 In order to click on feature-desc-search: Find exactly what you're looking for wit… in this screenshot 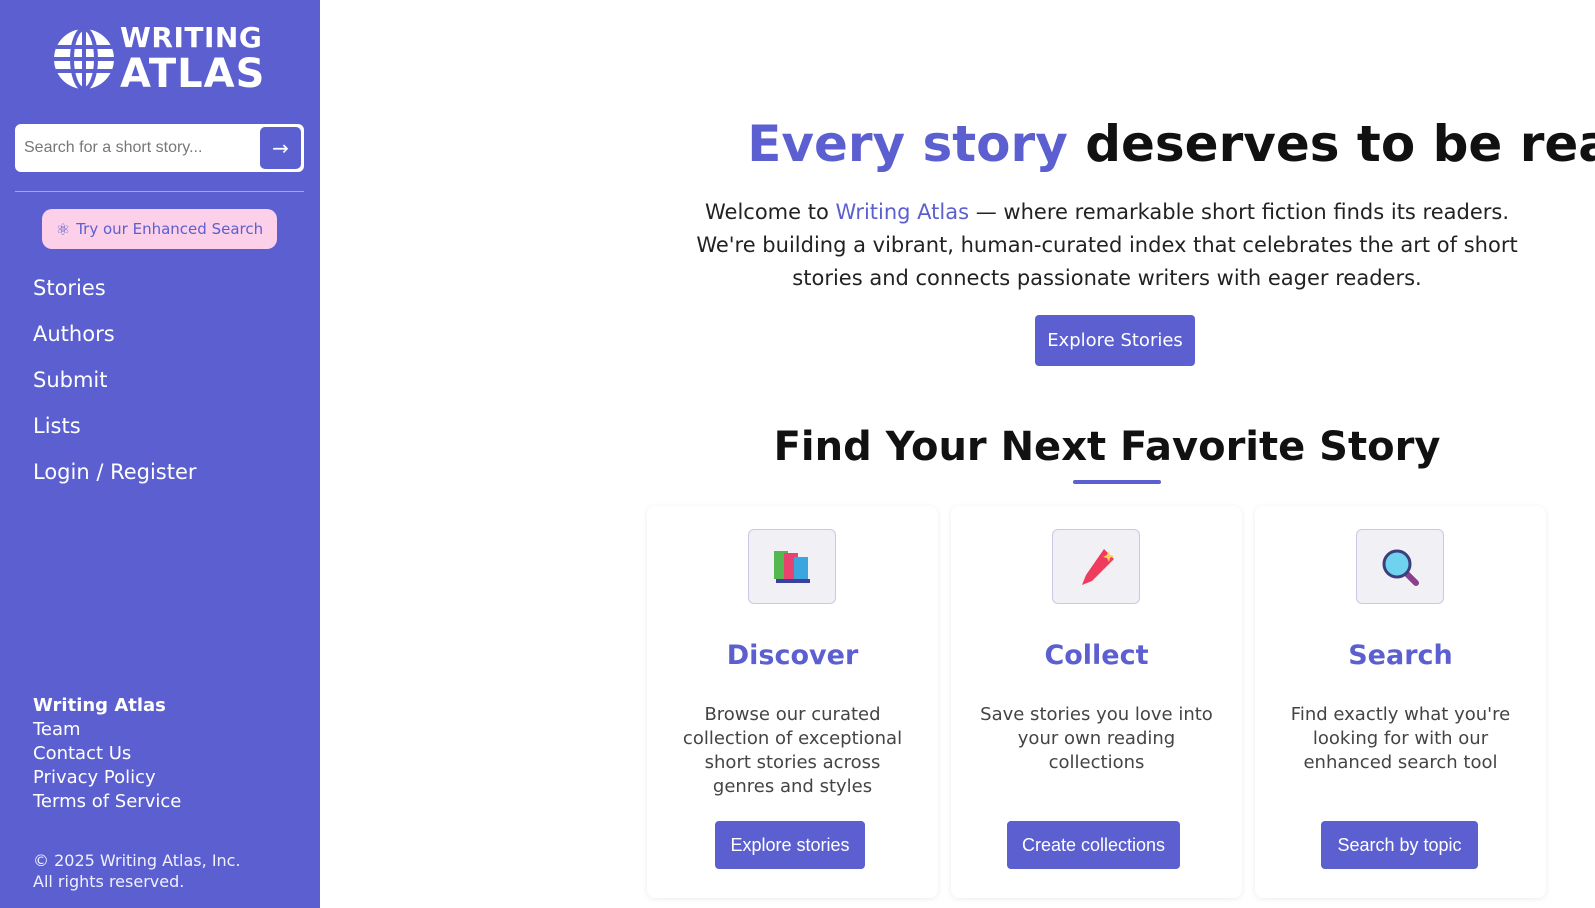, I will do `click(1400, 738)`.